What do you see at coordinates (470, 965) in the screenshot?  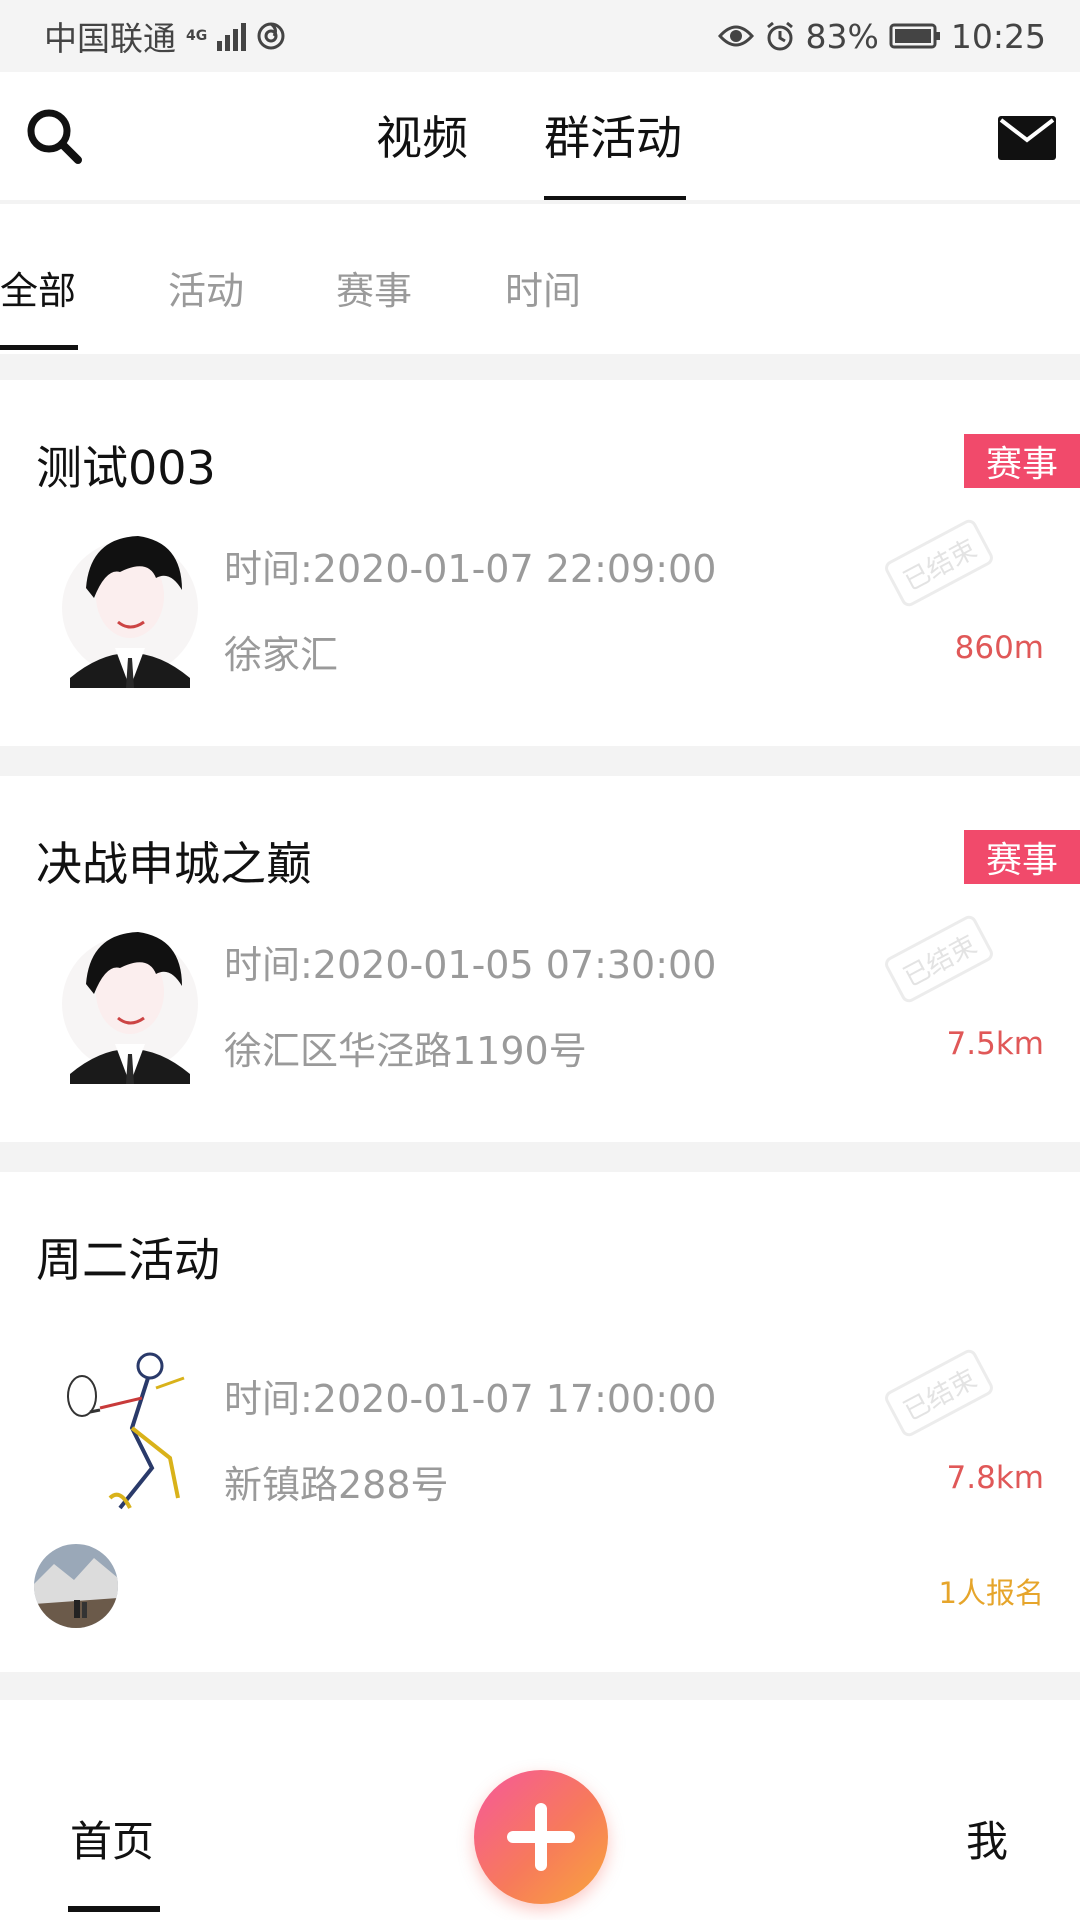 I see `event-time: 时间:2020-01-05 07:30:00` at bounding box center [470, 965].